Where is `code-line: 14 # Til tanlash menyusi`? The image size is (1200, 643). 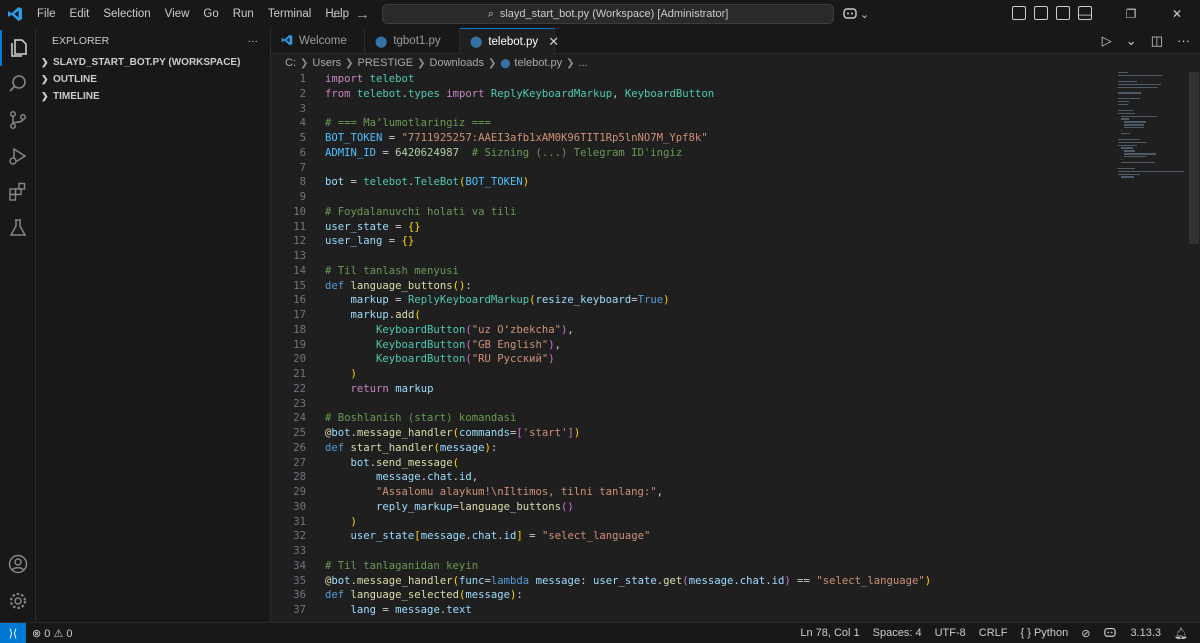
code-line: 14 # Til tanlash menyusi is located at coordinates (691, 271).